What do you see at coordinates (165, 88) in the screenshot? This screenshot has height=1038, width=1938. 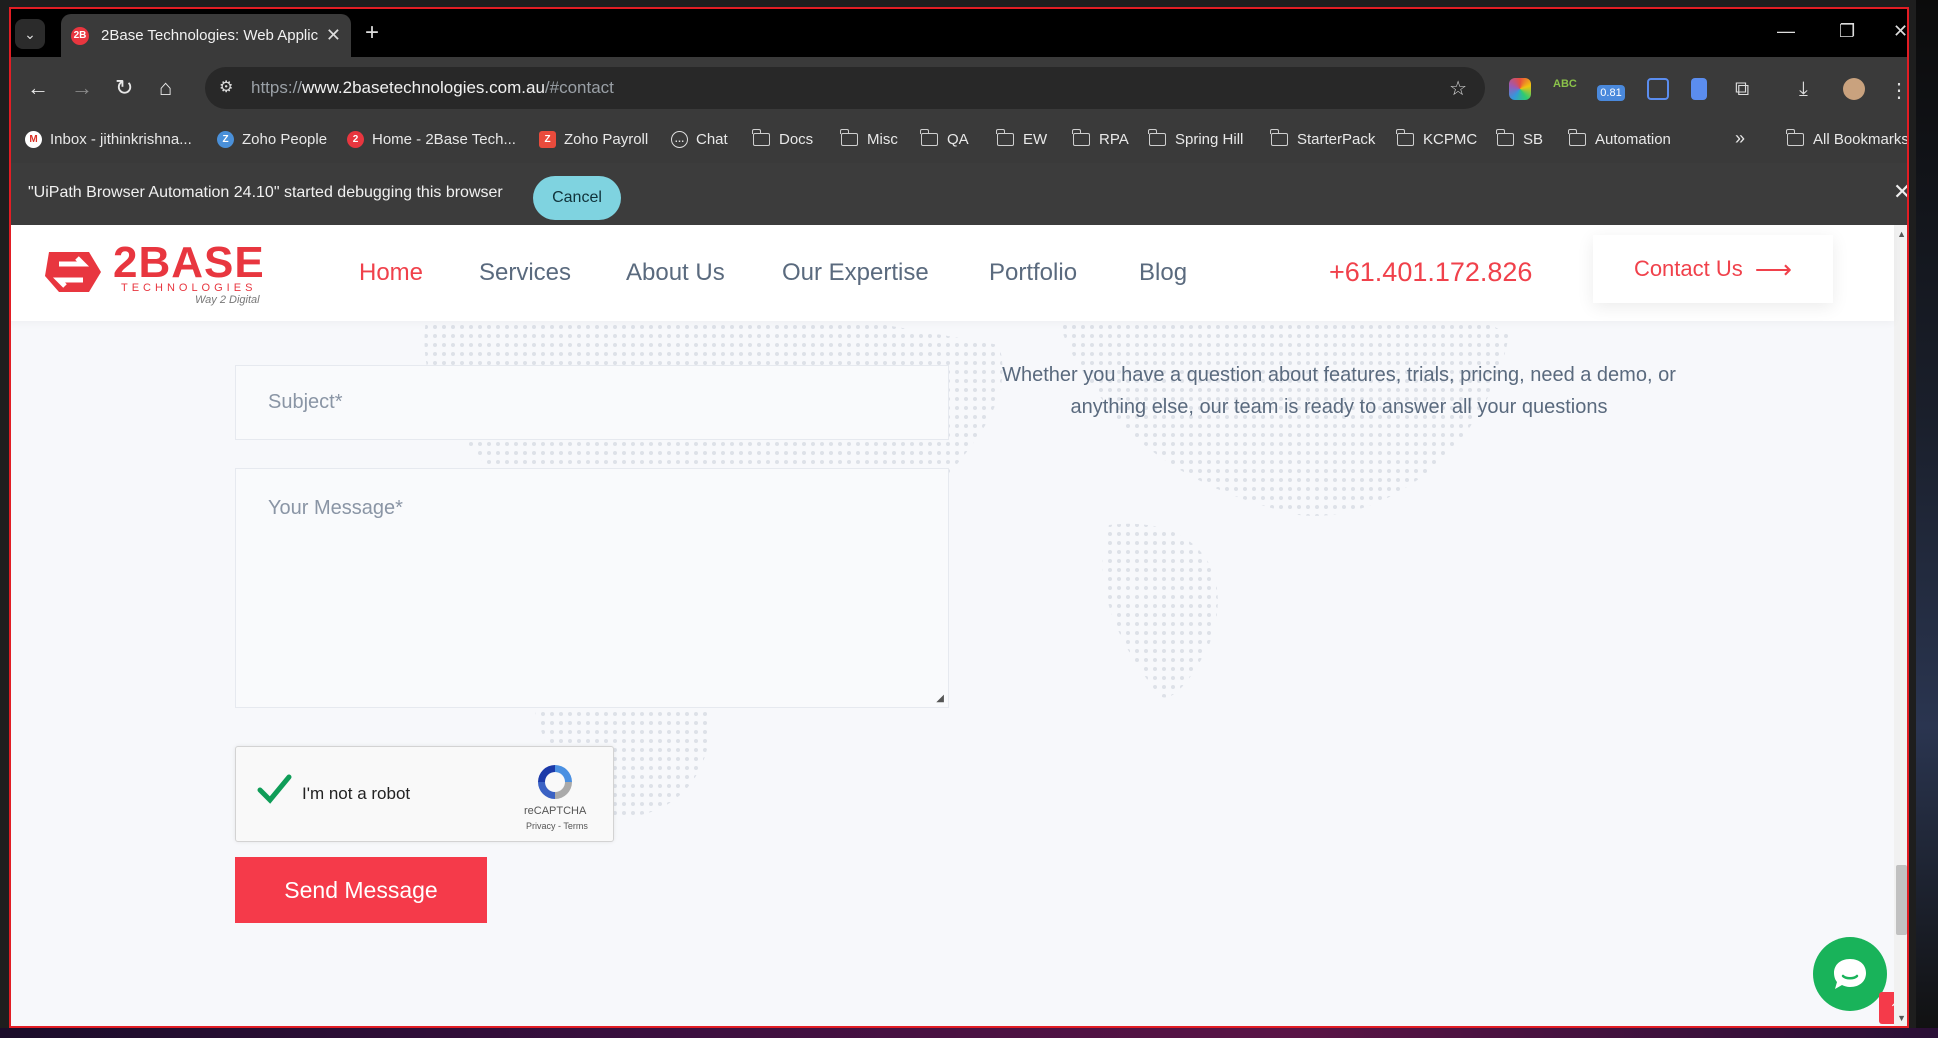 I see `home-icon: ⌂` at bounding box center [165, 88].